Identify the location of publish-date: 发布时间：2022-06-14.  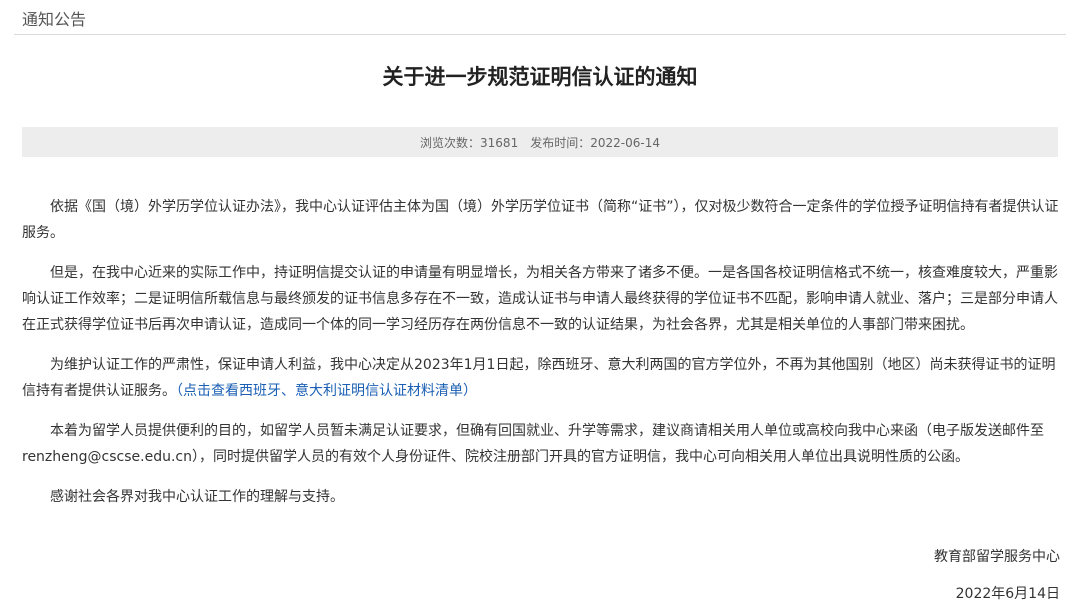
(595, 142).